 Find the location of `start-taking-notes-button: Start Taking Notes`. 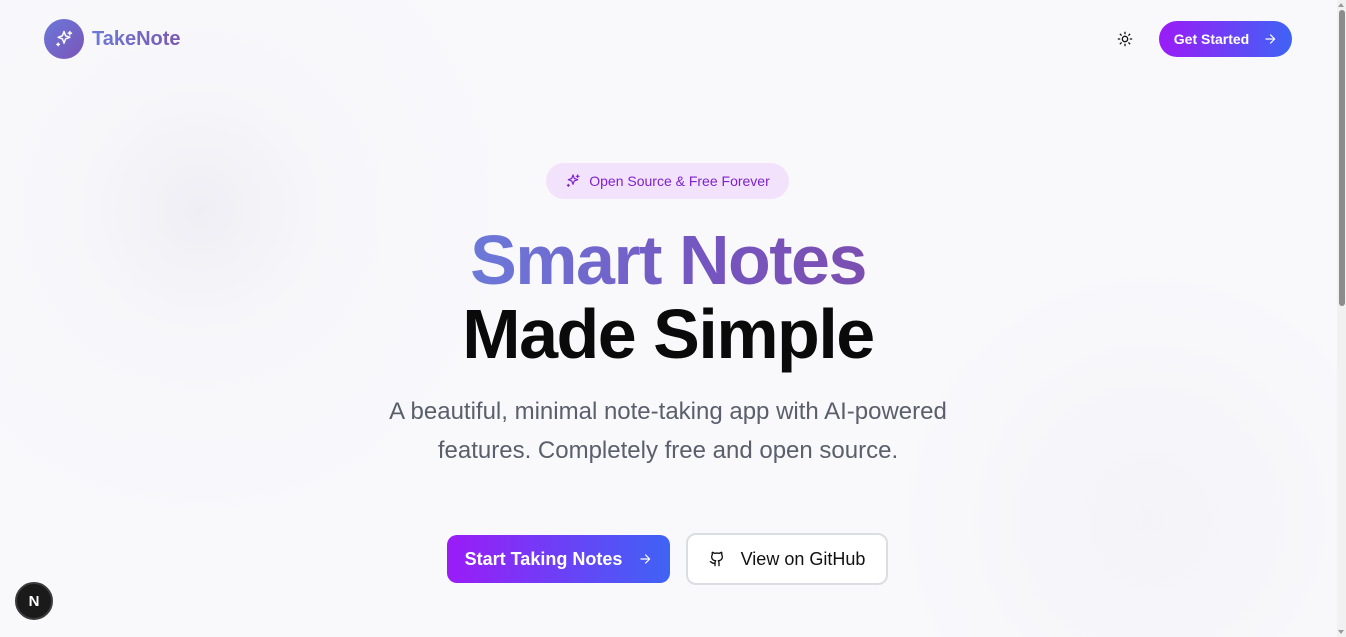

start-taking-notes-button: Start Taking Notes is located at coordinates (558, 559).